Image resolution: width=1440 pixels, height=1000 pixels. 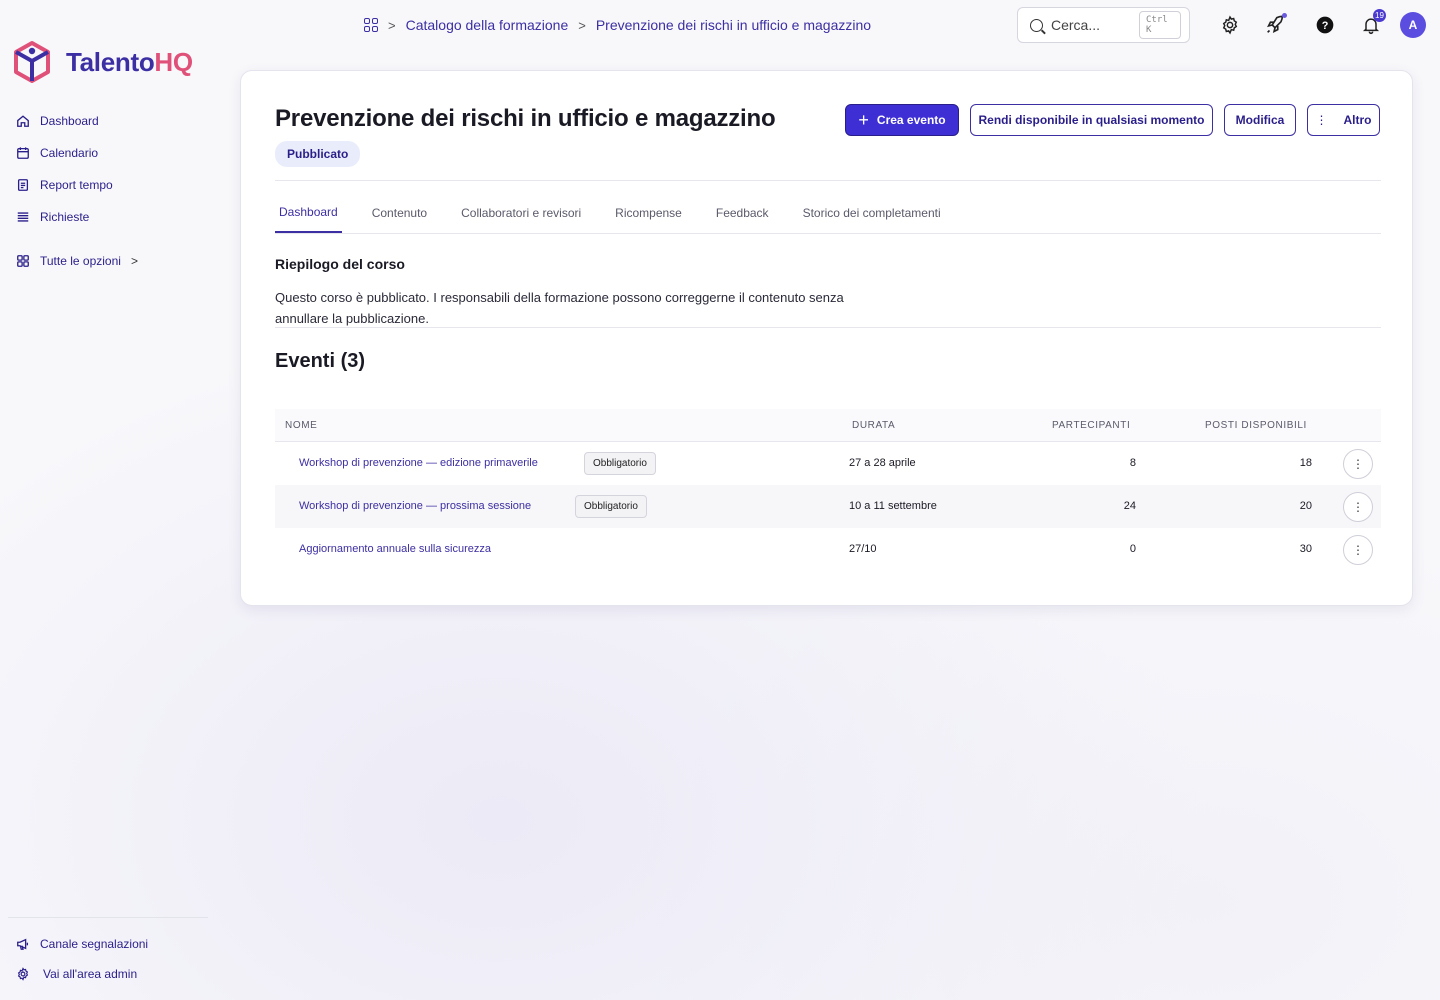 I want to click on sidebar-item-time-report: Report tempo, so click(x=77, y=185).